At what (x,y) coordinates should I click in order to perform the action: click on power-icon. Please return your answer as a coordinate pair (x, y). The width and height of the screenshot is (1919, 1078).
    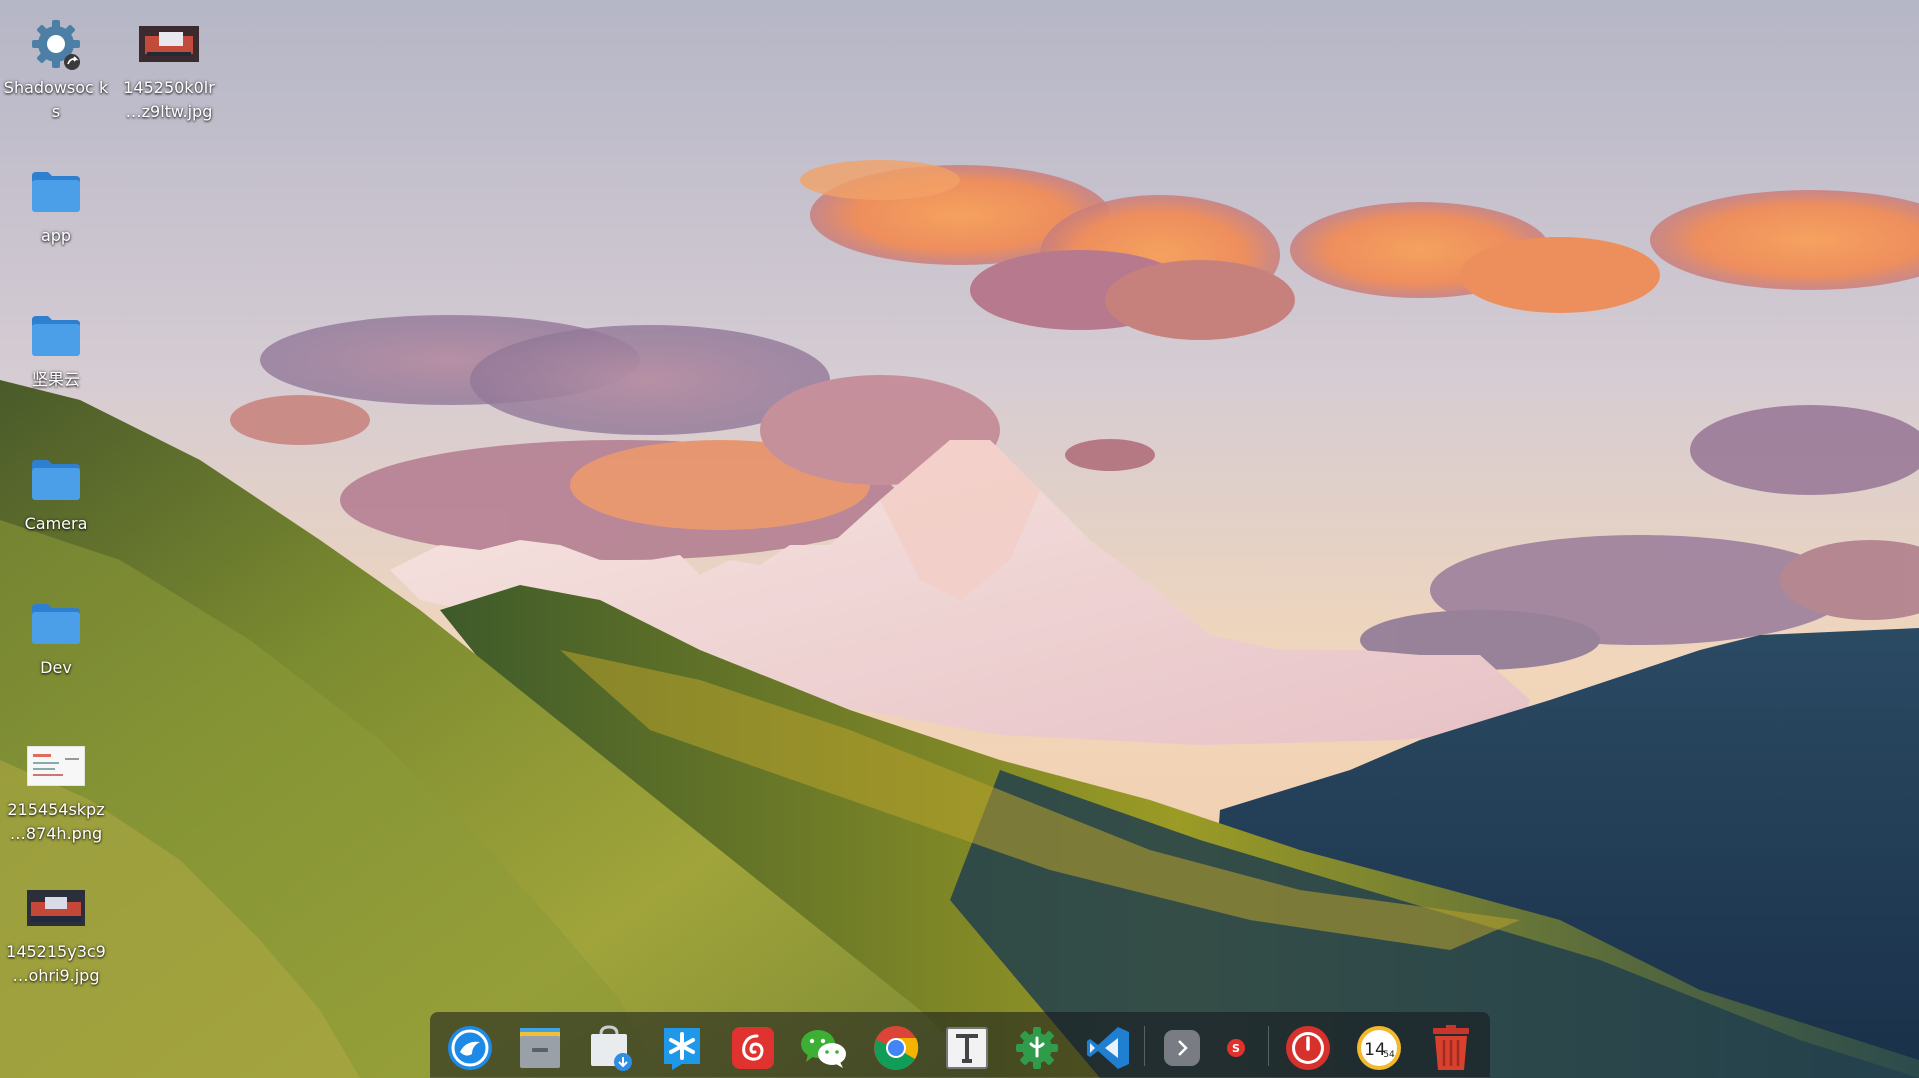
    Looking at the image, I should click on (1308, 1048).